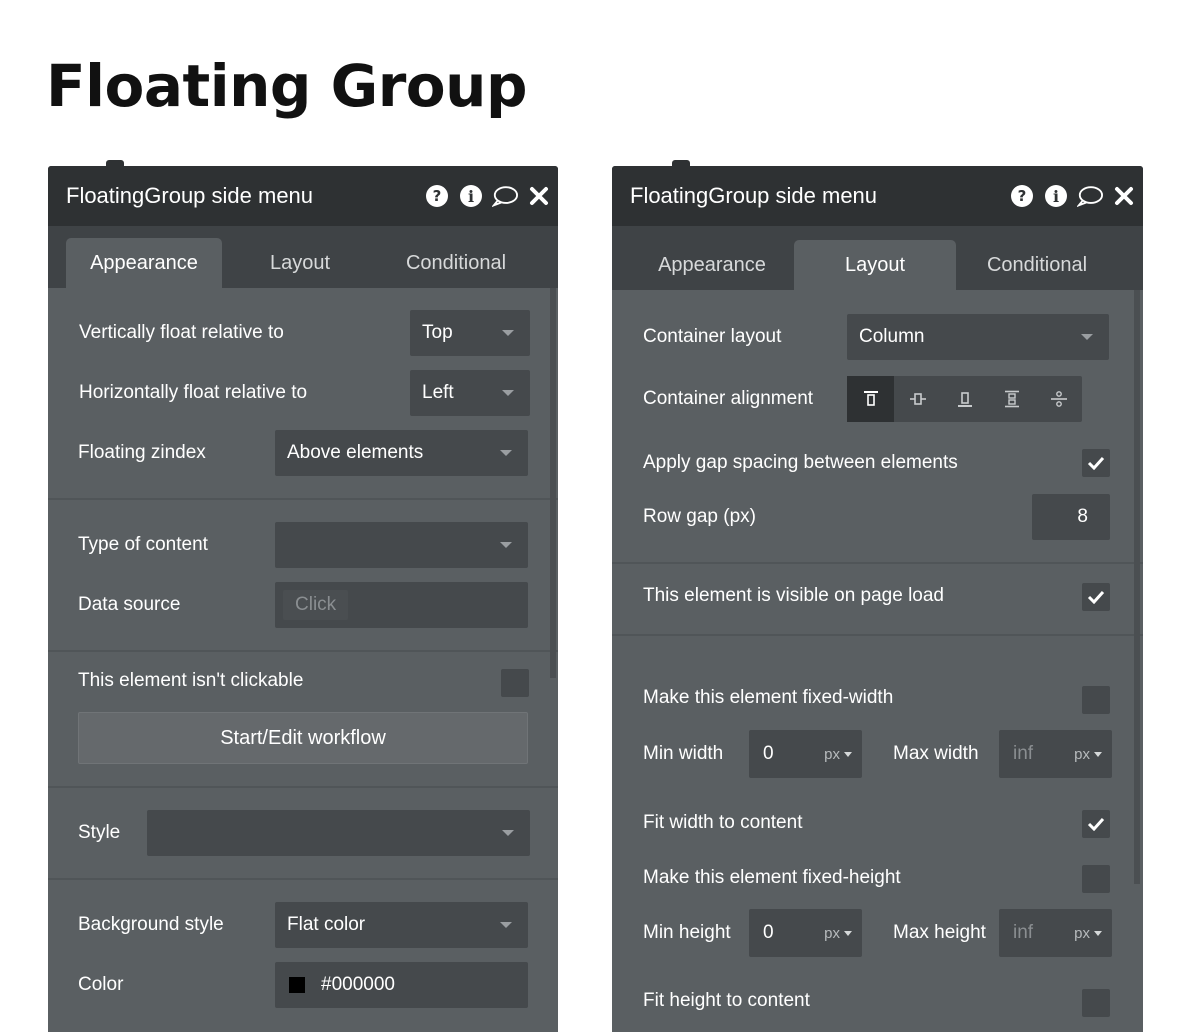 This screenshot has width=1200, height=1032. Describe the element at coordinates (800, 462) in the screenshot. I see `gap-spacing-label: Apply gap spacing between elements` at that location.